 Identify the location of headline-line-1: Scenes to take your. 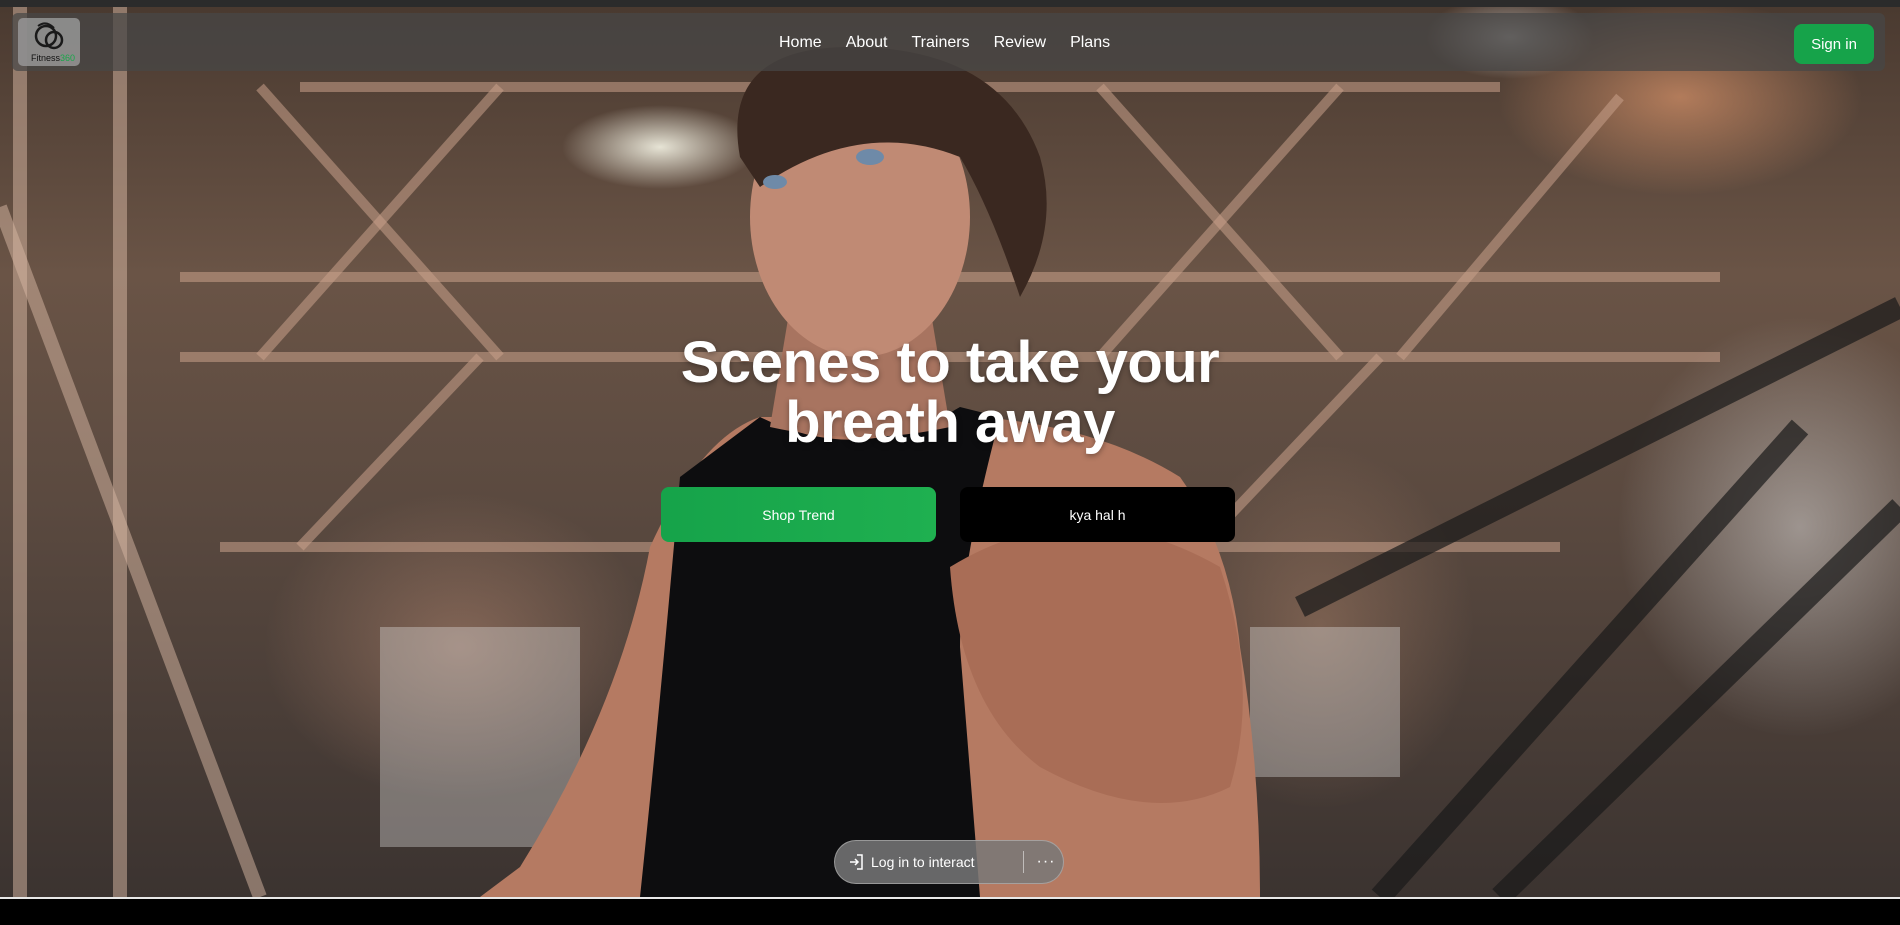
(950, 362).